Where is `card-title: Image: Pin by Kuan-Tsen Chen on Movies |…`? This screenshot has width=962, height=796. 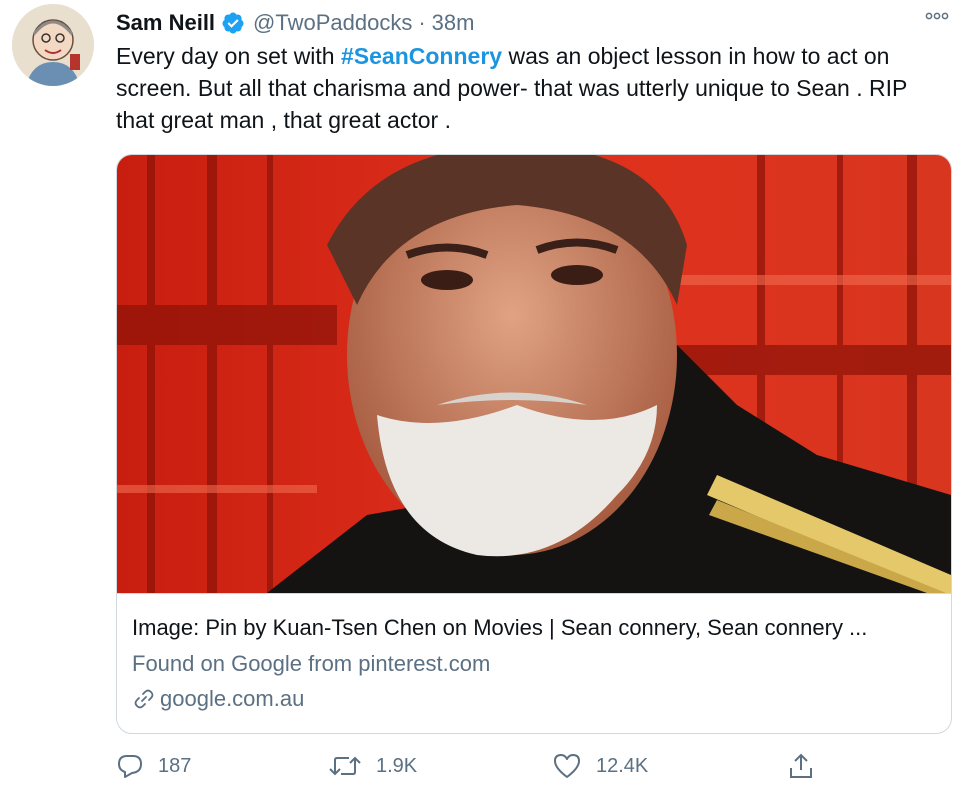
card-title: Image: Pin by Kuan-Tsen Chen on Movies |… is located at coordinates (537, 628).